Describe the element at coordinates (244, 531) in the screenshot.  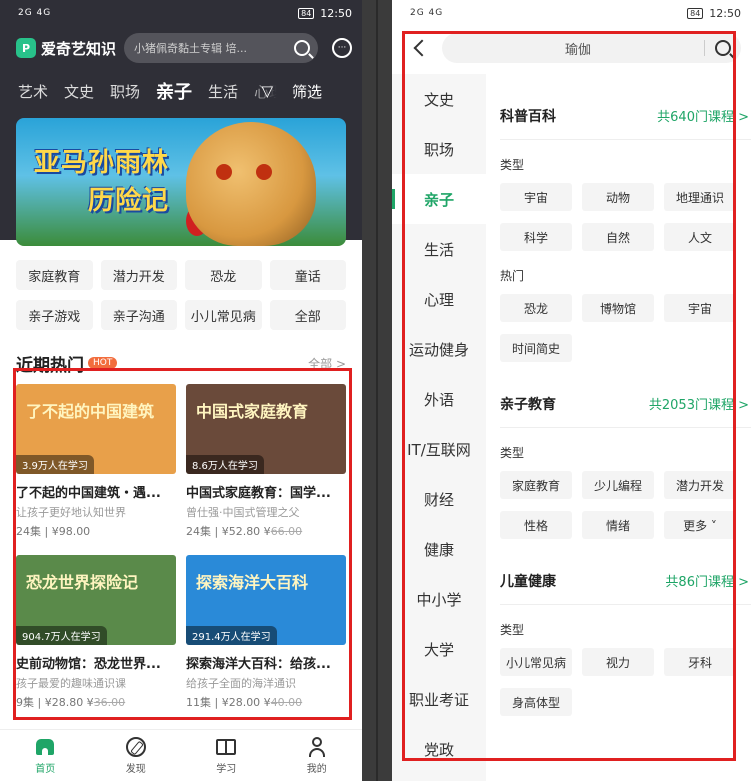
I see `course-meta: 24集 | ¥52.80 ¥66.00` at that location.